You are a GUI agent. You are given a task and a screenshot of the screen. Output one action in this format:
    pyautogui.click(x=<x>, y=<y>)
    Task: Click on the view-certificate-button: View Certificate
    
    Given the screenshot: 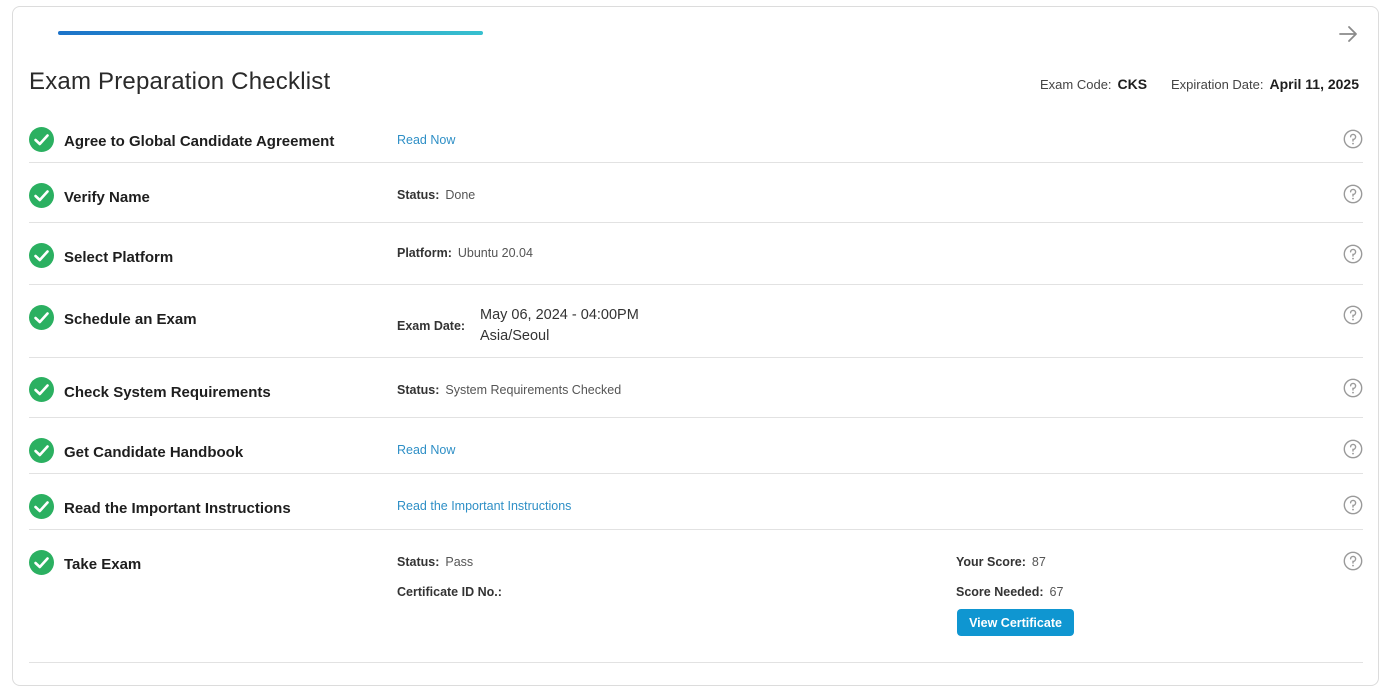 What is the action you would take?
    pyautogui.click(x=1015, y=622)
    